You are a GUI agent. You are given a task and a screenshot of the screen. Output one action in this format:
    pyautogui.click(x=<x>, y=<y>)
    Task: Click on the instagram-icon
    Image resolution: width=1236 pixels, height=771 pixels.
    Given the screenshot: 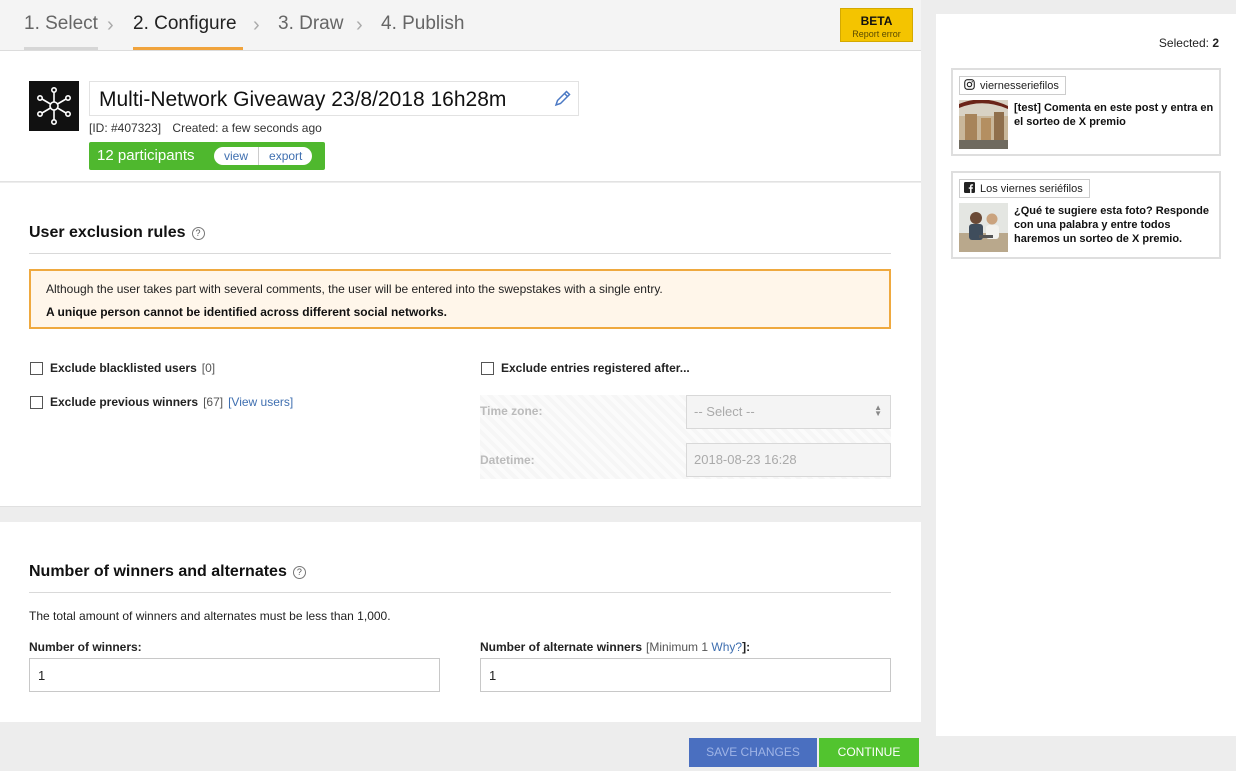 What is the action you would take?
    pyautogui.click(x=969, y=85)
    